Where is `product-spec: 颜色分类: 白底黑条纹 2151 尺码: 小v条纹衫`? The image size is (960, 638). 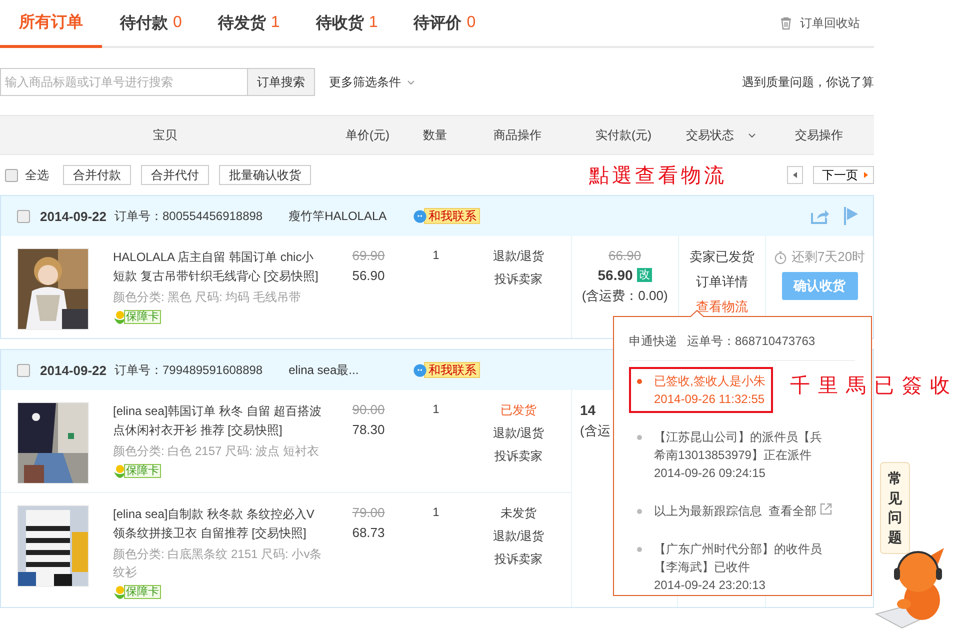 product-spec: 颜色分类: 白底黑条纹 2151 尺码: 小v条纹衫 is located at coordinates (218, 563).